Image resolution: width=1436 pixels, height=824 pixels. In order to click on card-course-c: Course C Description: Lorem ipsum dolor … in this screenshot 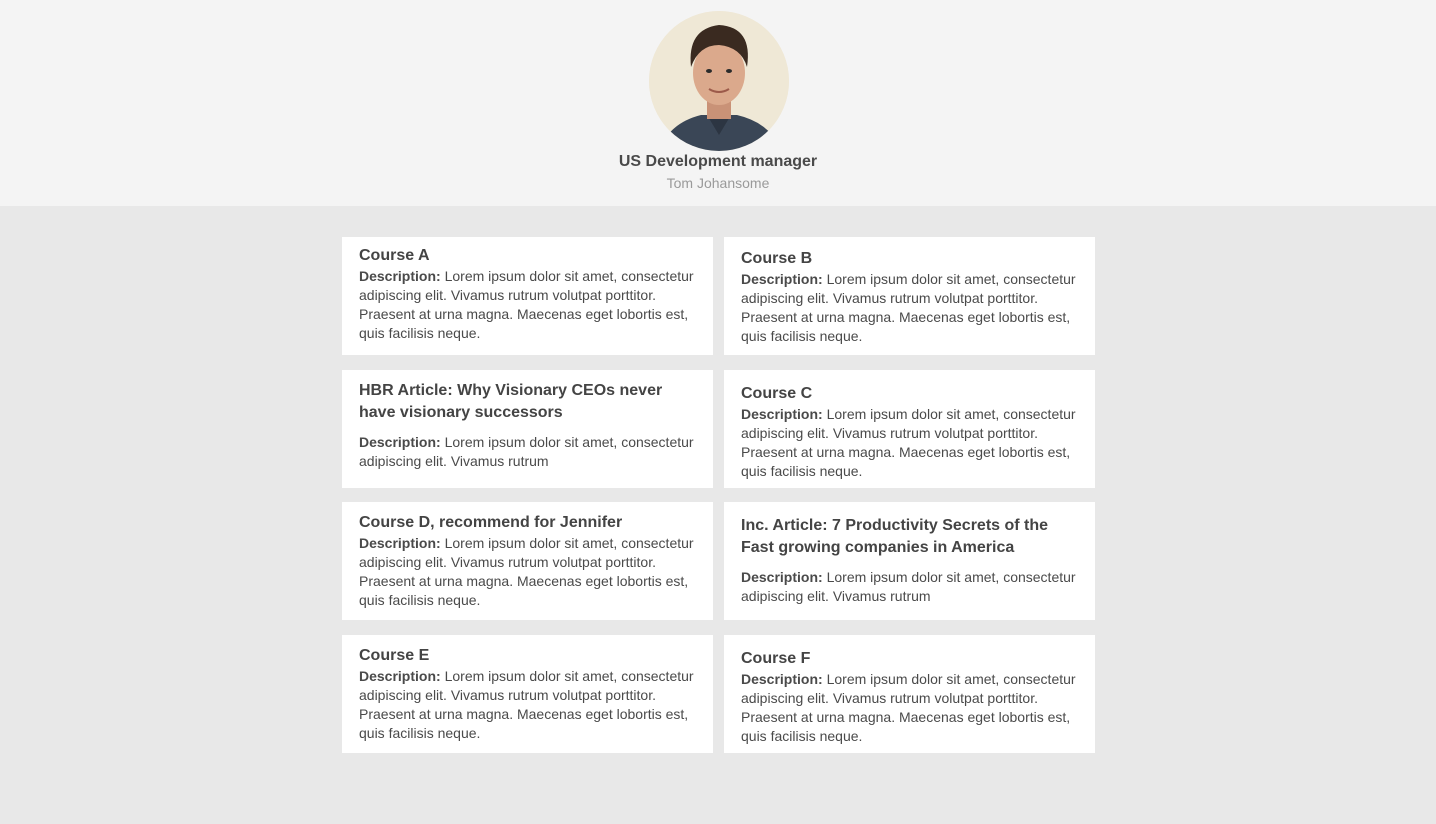, I will do `click(909, 429)`.